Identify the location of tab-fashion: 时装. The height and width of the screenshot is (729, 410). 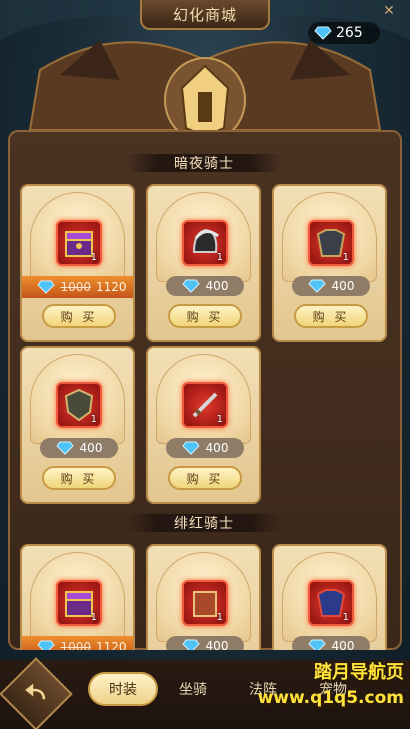
(123, 689).